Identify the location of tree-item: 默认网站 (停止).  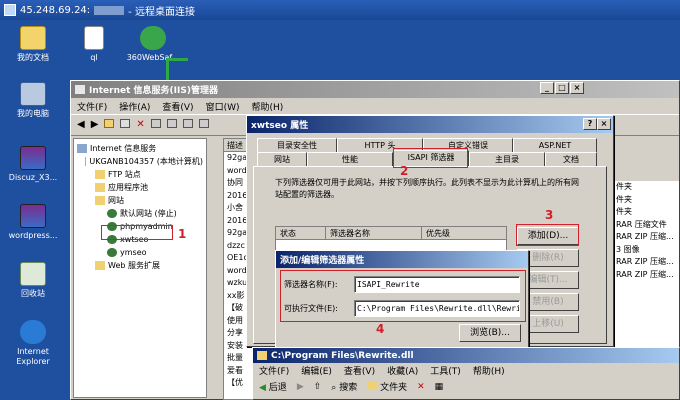
(140, 213).